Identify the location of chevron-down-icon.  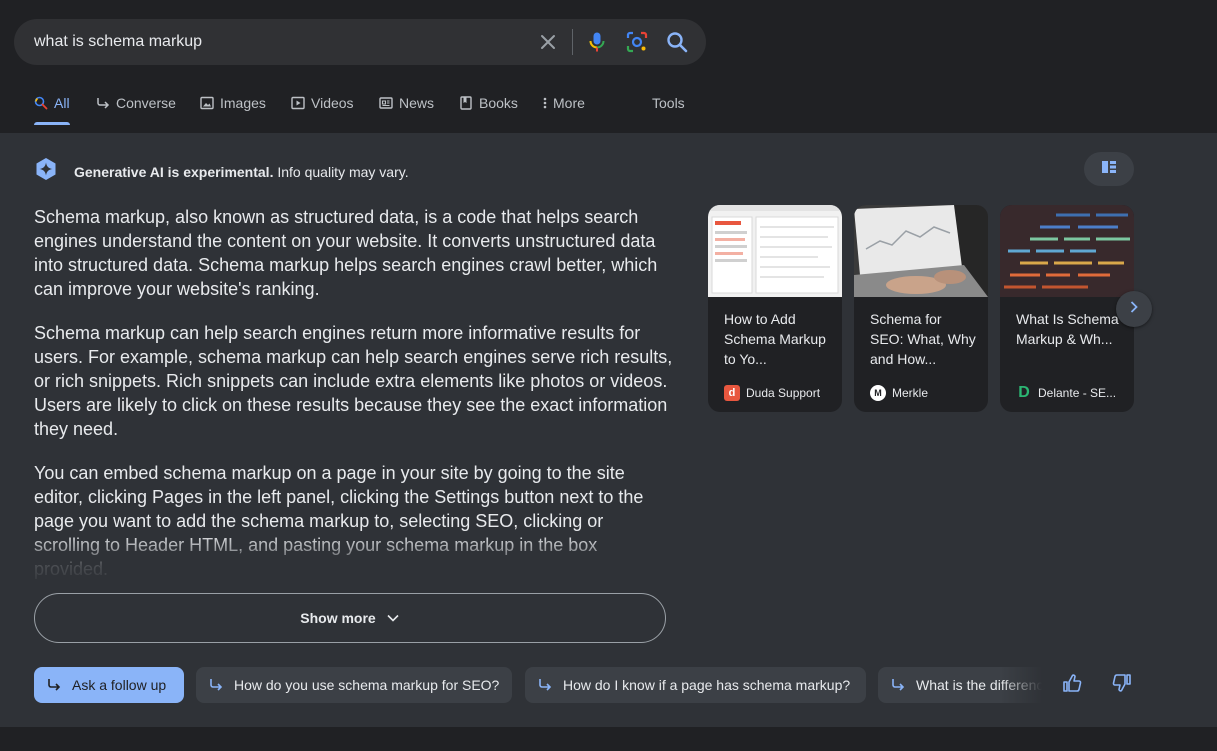
(393, 618).